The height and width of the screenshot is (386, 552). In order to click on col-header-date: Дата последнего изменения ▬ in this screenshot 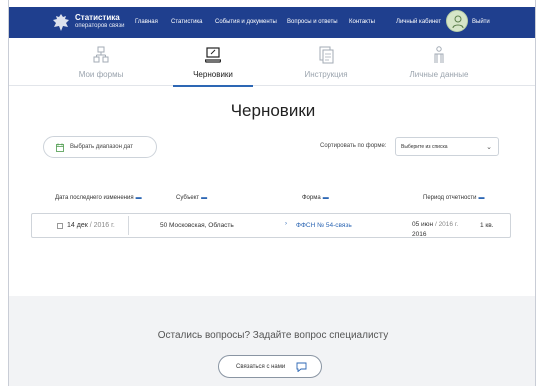, I will do `click(98, 198)`.